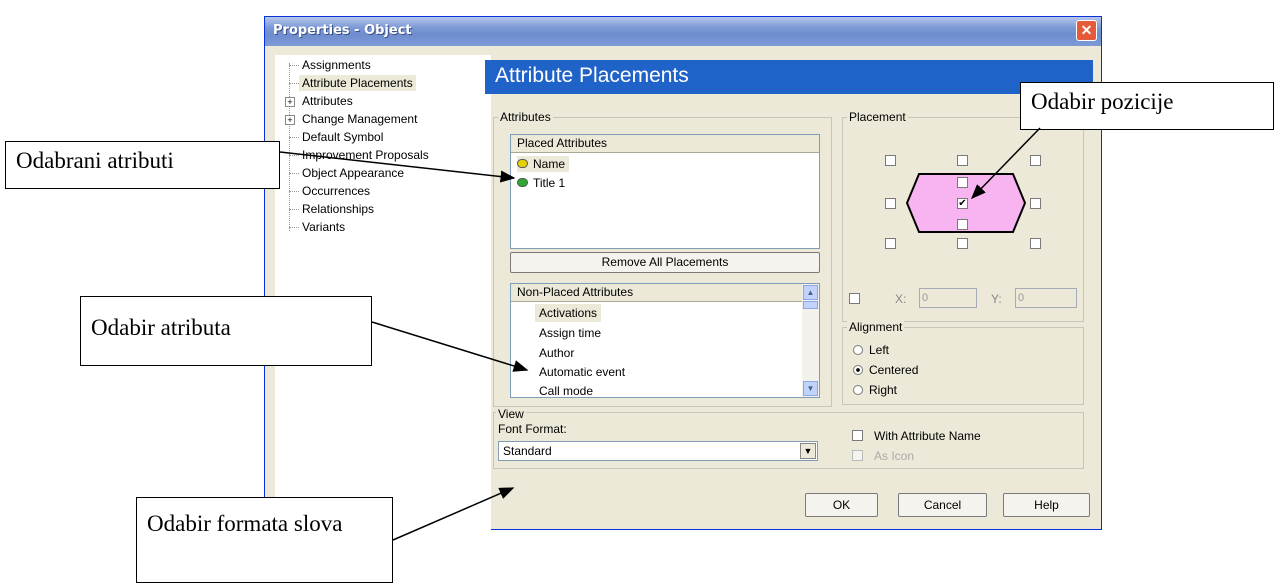 This screenshot has width=1274, height=583. Describe the element at coordinates (453, 514) in the screenshot. I see `arrow-to-font-format` at that location.